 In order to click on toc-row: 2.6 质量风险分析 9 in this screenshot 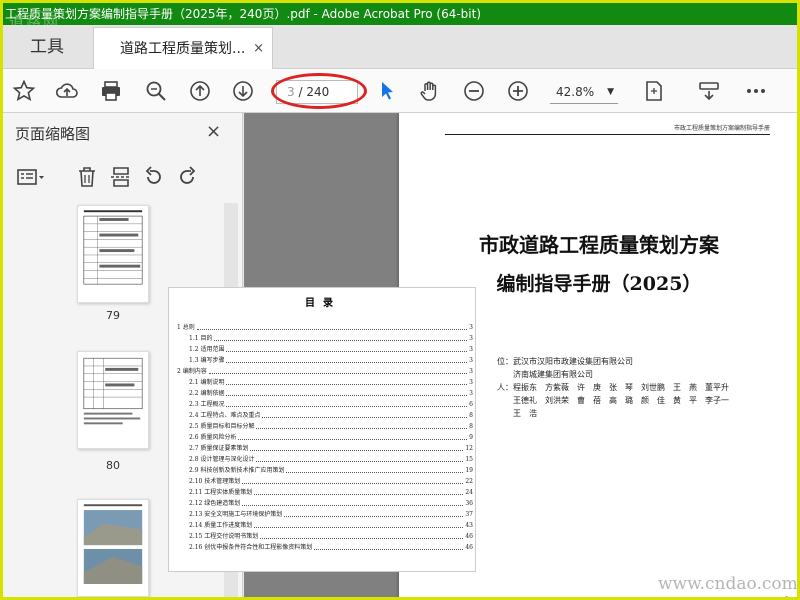, I will do `click(325, 437)`.